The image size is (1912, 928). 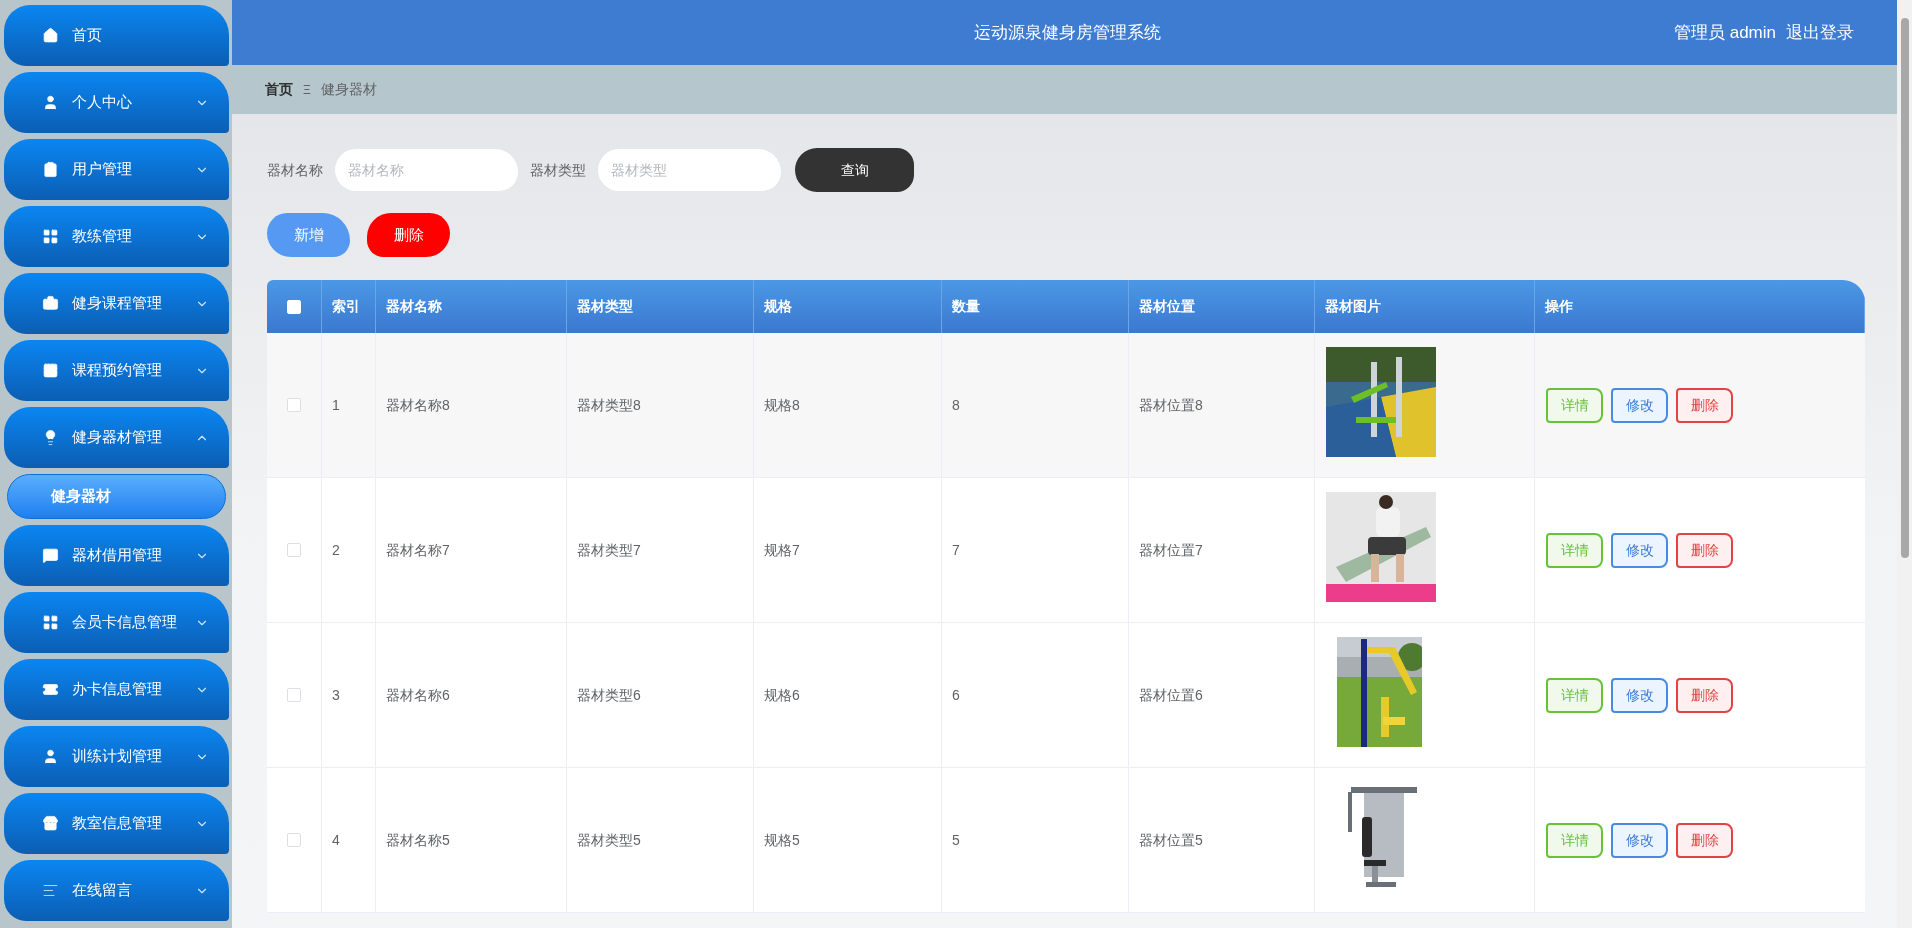 What do you see at coordinates (782, 840) in the screenshot?
I see `table-cell-text: 规格5` at bounding box center [782, 840].